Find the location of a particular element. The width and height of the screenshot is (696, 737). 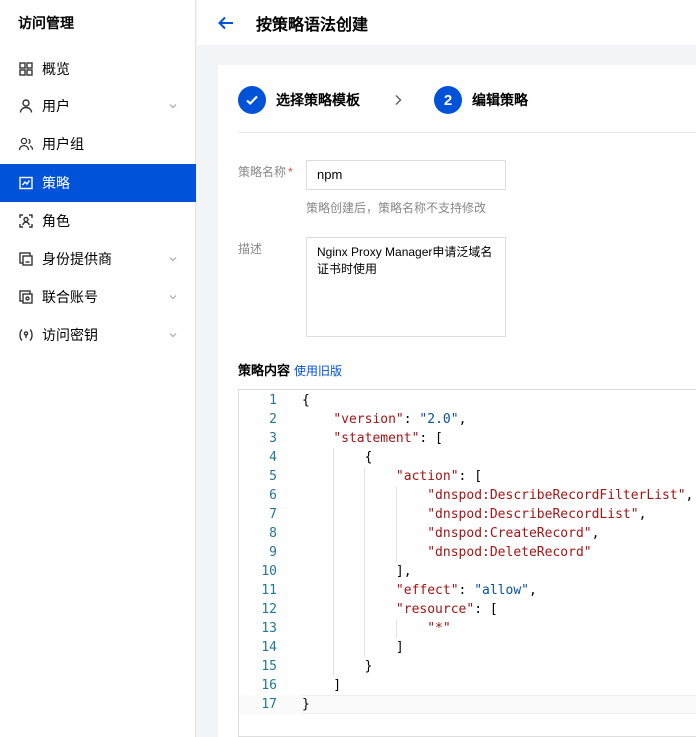

code-text: "version": "2.0", is located at coordinates (400, 419).